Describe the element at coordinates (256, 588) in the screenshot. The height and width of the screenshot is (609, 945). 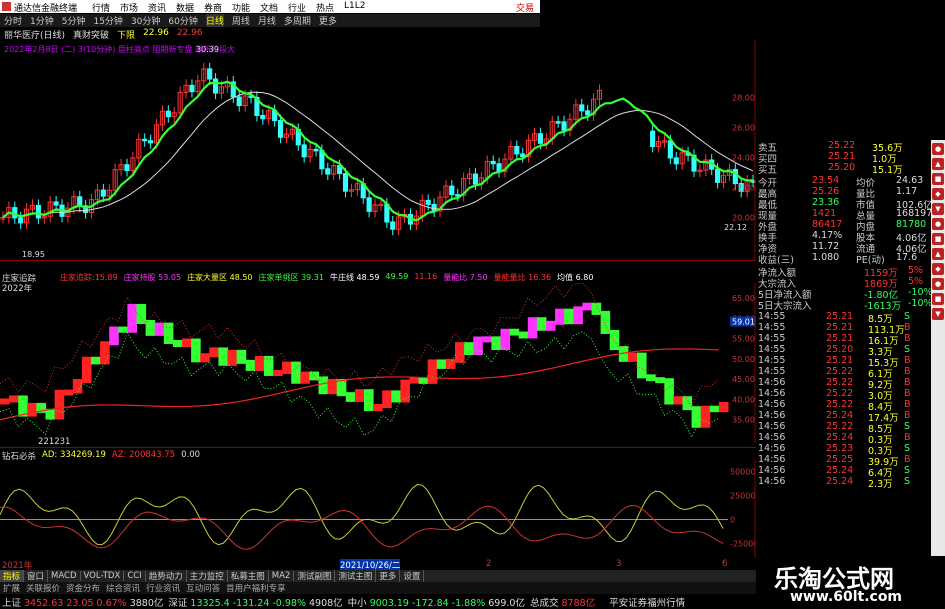
I see `extension-tab: 首用户福利专享` at that location.